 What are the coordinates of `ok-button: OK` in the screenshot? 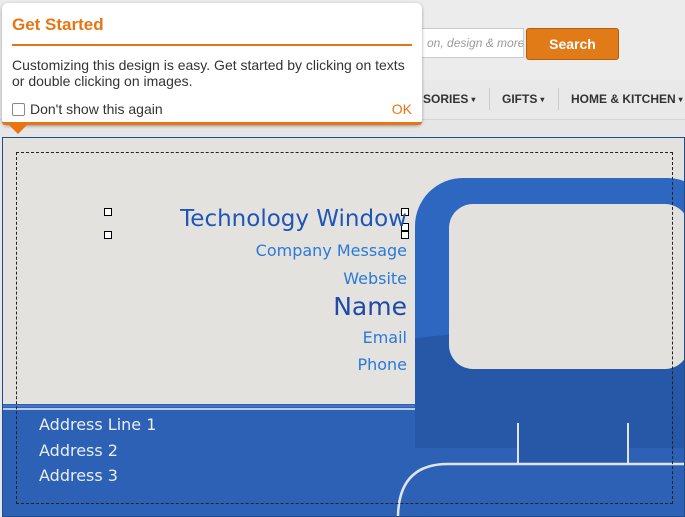 It's located at (402, 109).